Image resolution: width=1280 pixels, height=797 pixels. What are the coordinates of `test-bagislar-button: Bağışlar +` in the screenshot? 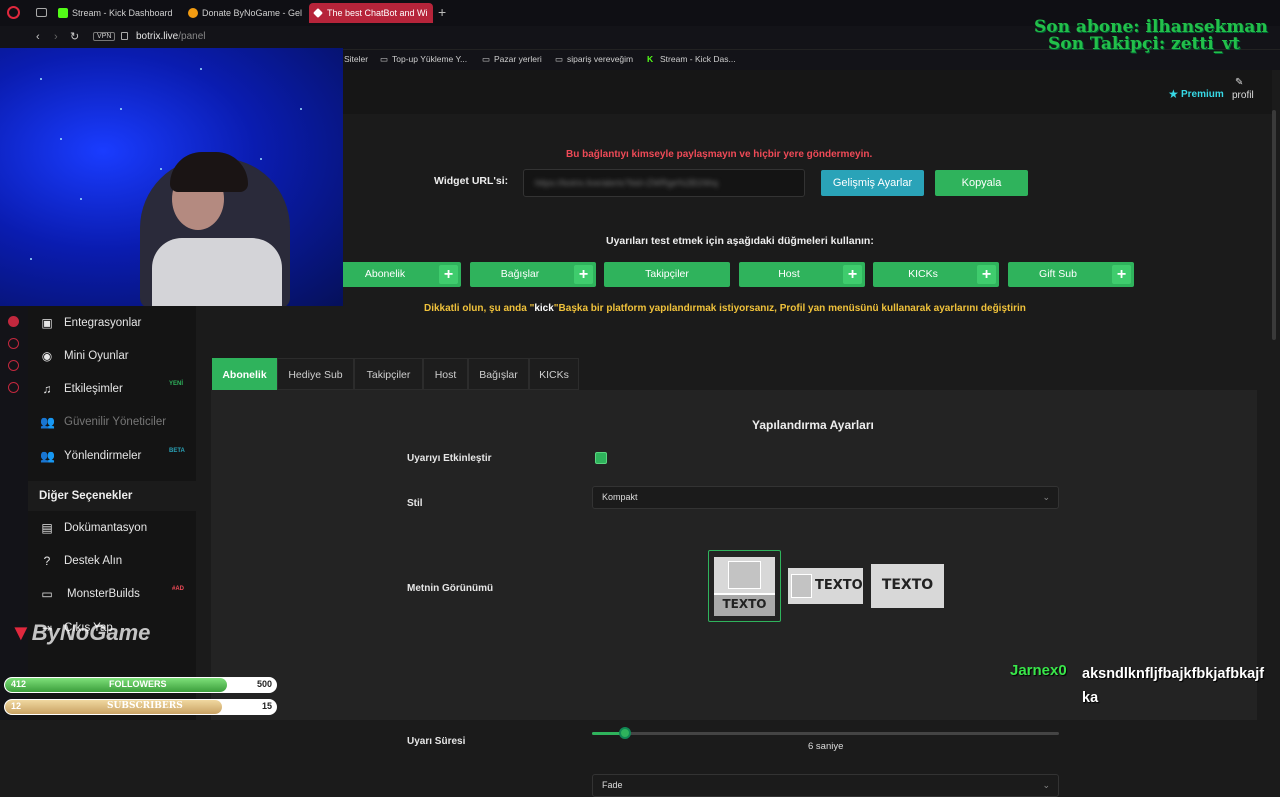 It's located at (533, 274).